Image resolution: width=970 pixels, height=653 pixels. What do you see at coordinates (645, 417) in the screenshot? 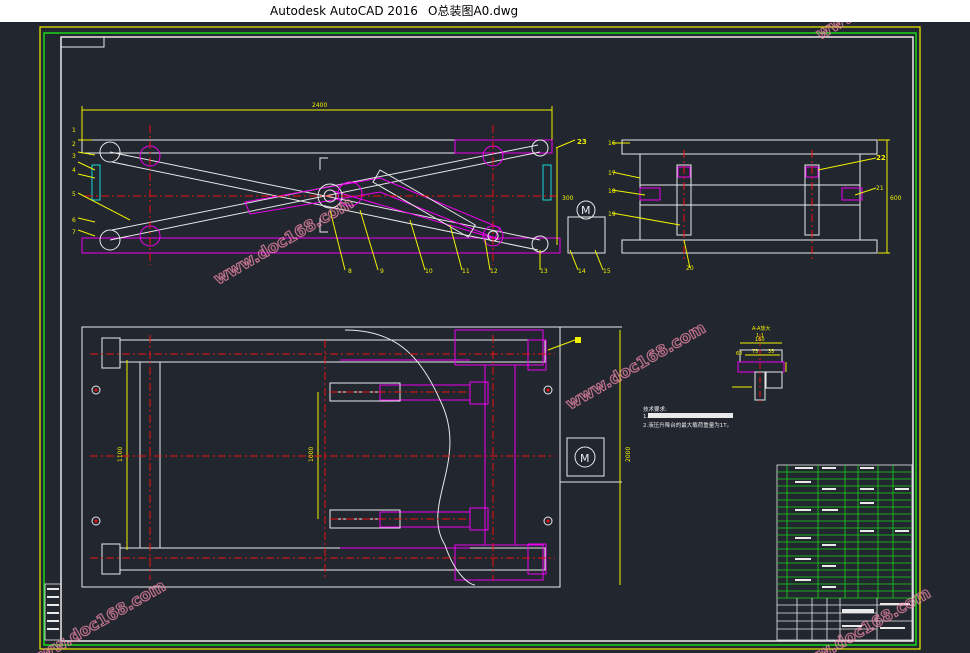
I see `notes-line-1: 1.` at bounding box center [645, 417].